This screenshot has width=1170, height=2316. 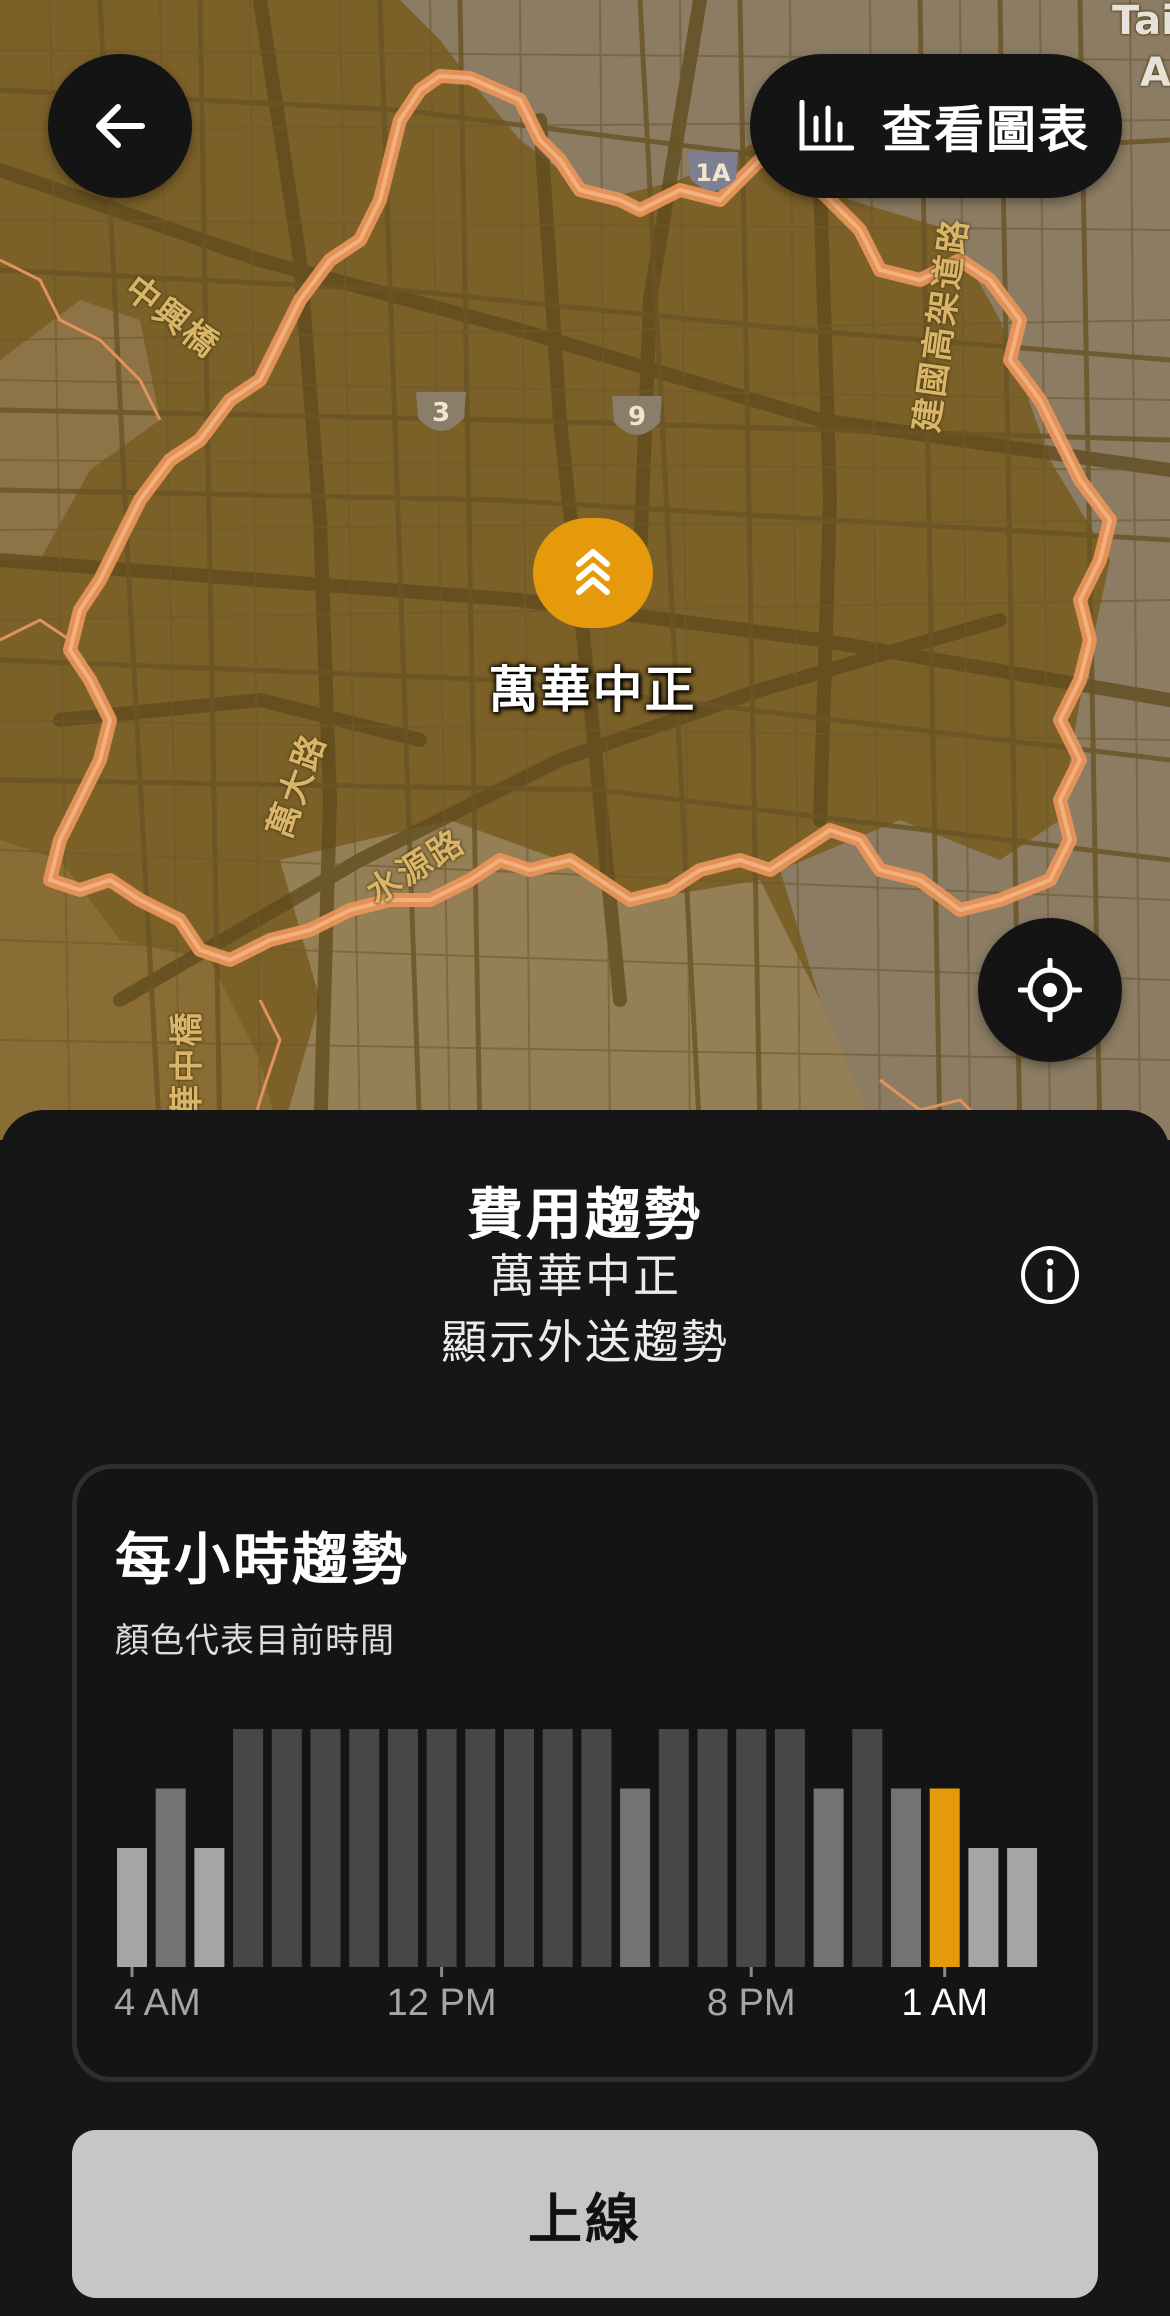 What do you see at coordinates (442, 2003) in the screenshot?
I see `chart-tick-label: 12 PM` at bounding box center [442, 2003].